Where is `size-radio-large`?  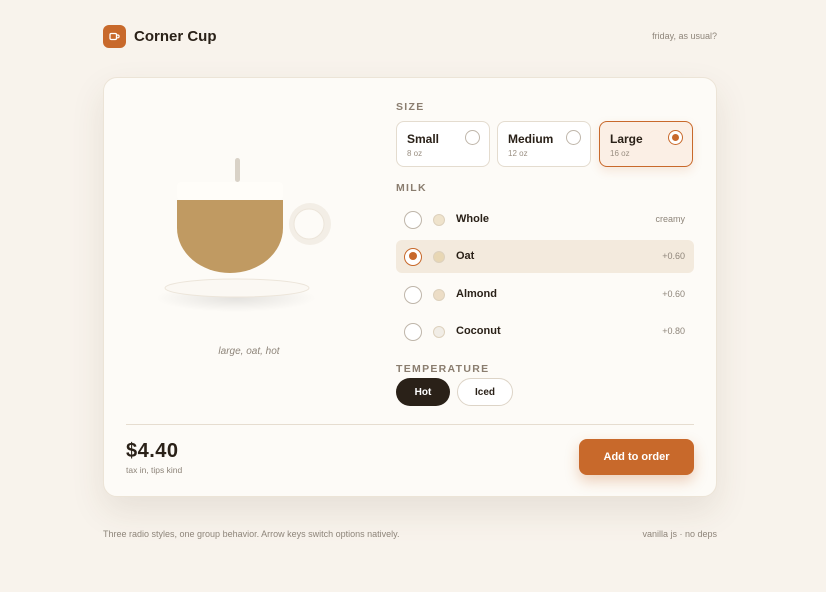 size-radio-large is located at coordinates (675, 137).